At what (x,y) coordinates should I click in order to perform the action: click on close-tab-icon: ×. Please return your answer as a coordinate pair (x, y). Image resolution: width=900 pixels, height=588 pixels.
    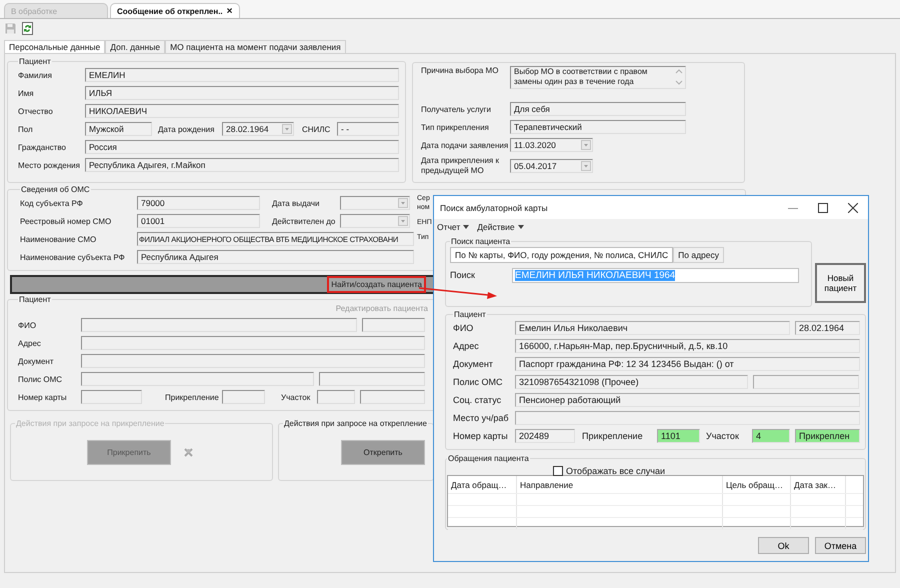
    Looking at the image, I should click on (229, 11).